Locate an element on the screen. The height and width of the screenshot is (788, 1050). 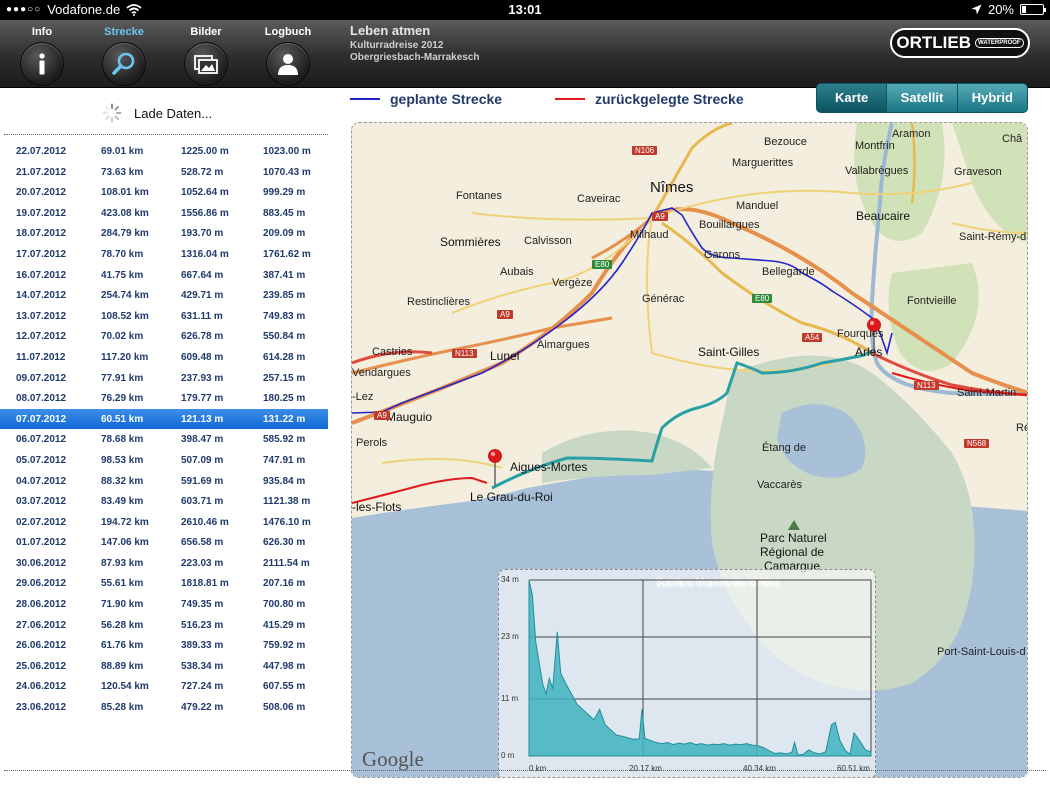
person-icon is located at coordinates (288, 64).